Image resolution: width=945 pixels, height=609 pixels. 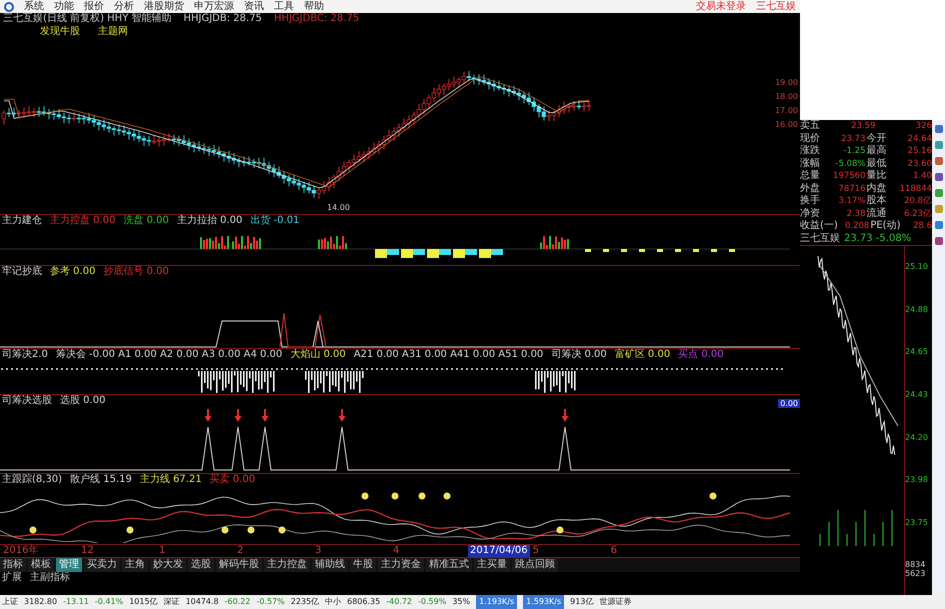 What do you see at coordinates (338, 207) in the screenshot?
I see `low-price-label: 14.00` at bounding box center [338, 207].